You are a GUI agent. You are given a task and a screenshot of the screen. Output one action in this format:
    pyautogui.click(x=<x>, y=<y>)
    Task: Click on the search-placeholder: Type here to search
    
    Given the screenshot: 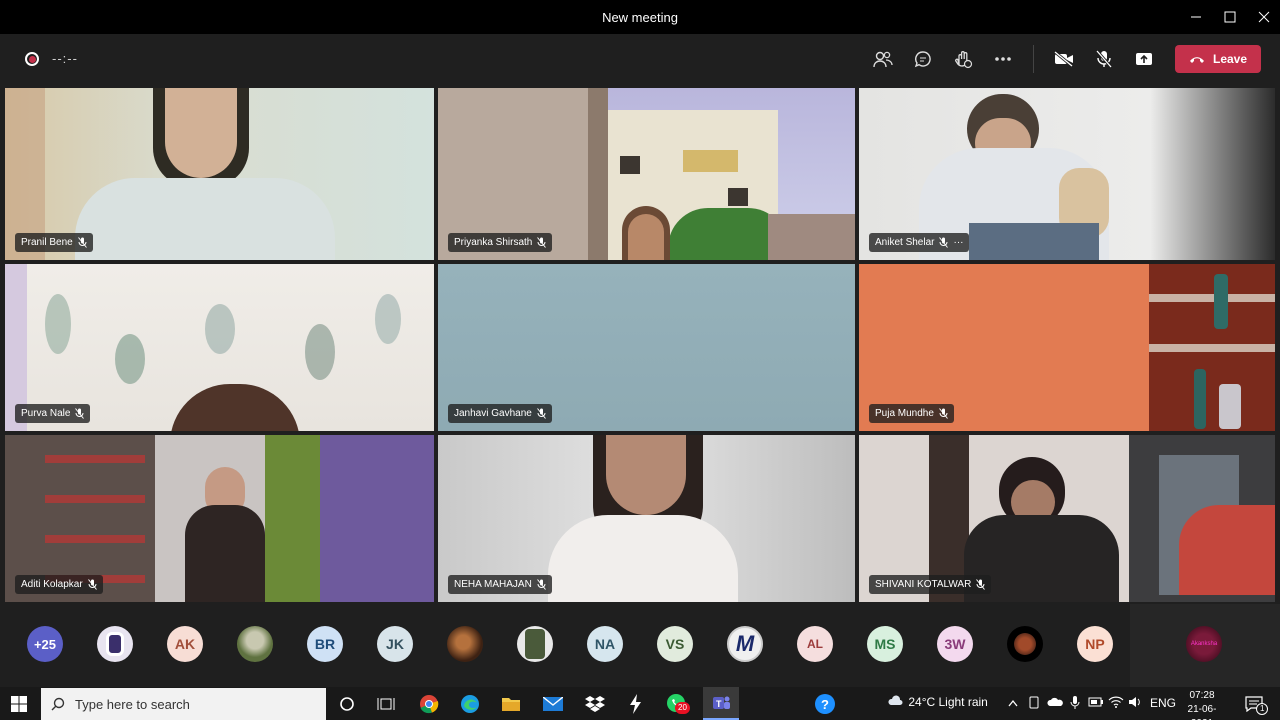 What is the action you would take?
    pyautogui.click(x=132, y=704)
    